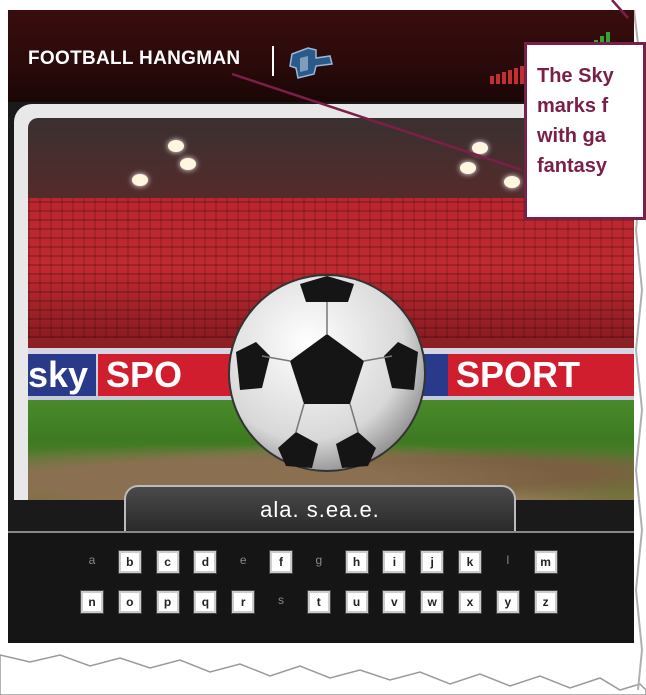 Image resolution: width=646 pixels, height=695 pixels. Describe the element at coordinates (394, 602) in the screenshot. I see `key-v: v` at that location.